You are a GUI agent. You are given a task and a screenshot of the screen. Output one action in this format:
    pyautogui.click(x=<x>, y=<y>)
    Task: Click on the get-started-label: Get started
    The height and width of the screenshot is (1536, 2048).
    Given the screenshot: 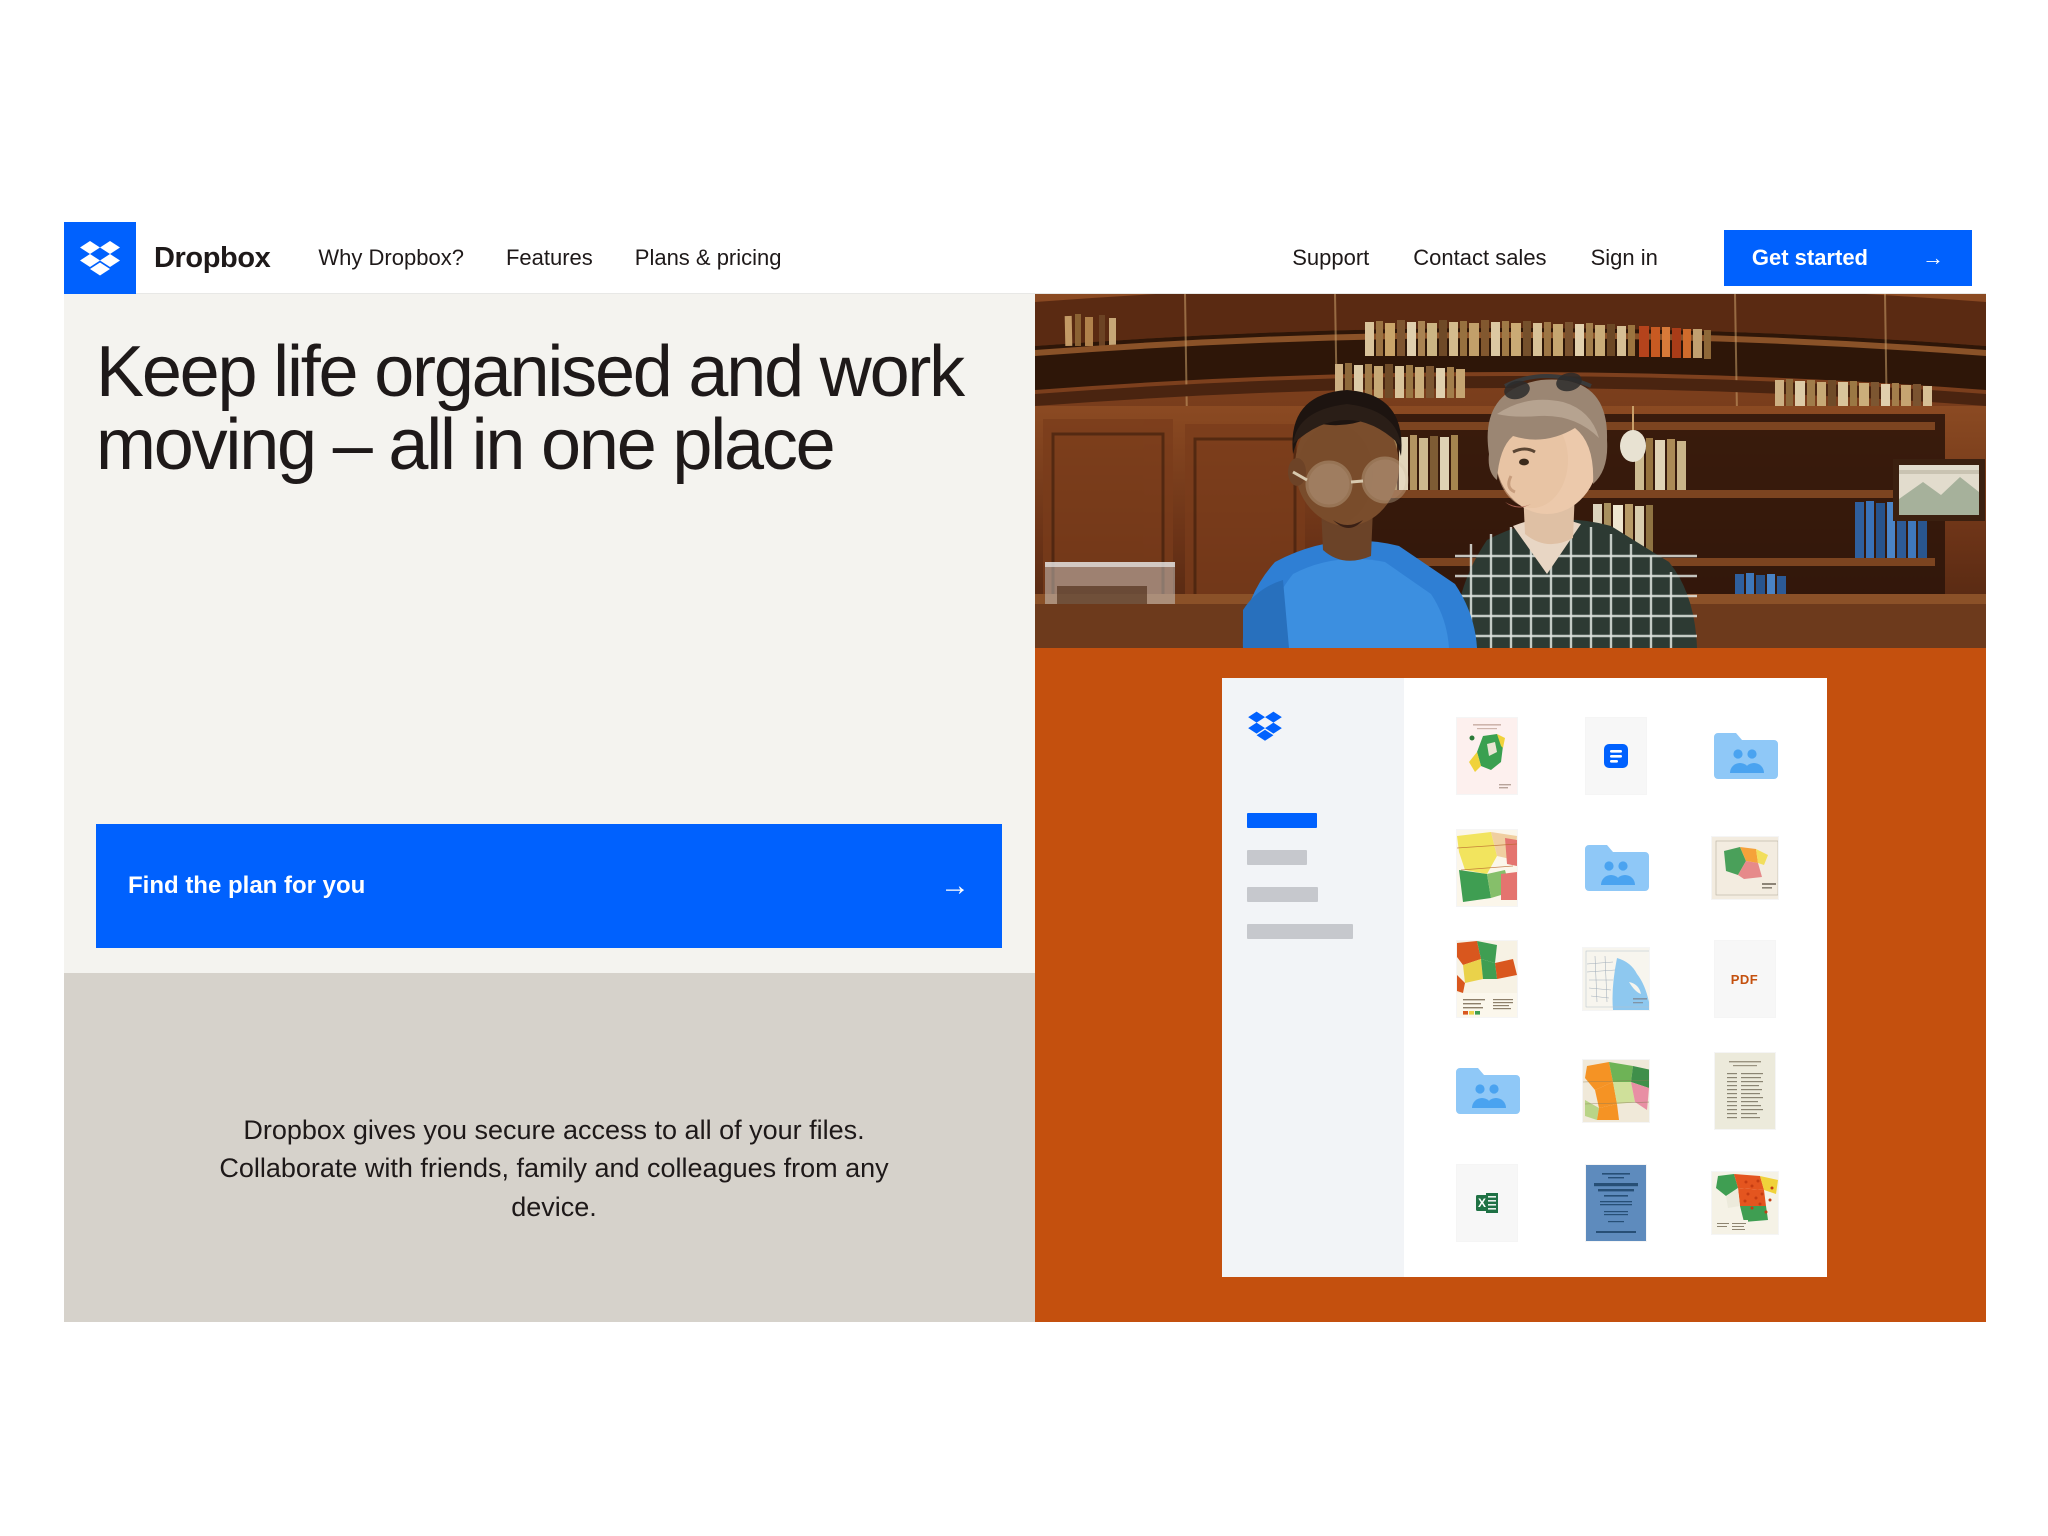 What is the action you would take?
    pyautogui.click(x=1809, y=257)
    